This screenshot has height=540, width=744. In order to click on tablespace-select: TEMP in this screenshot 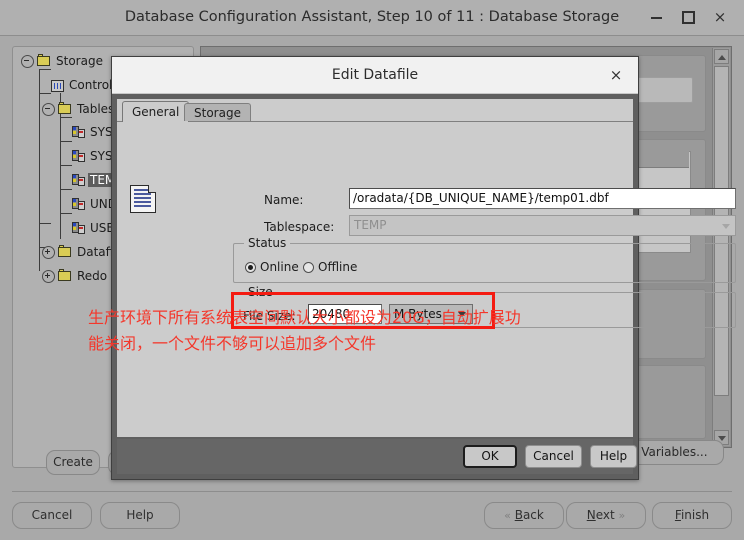, I will do `click(542, 225)`.